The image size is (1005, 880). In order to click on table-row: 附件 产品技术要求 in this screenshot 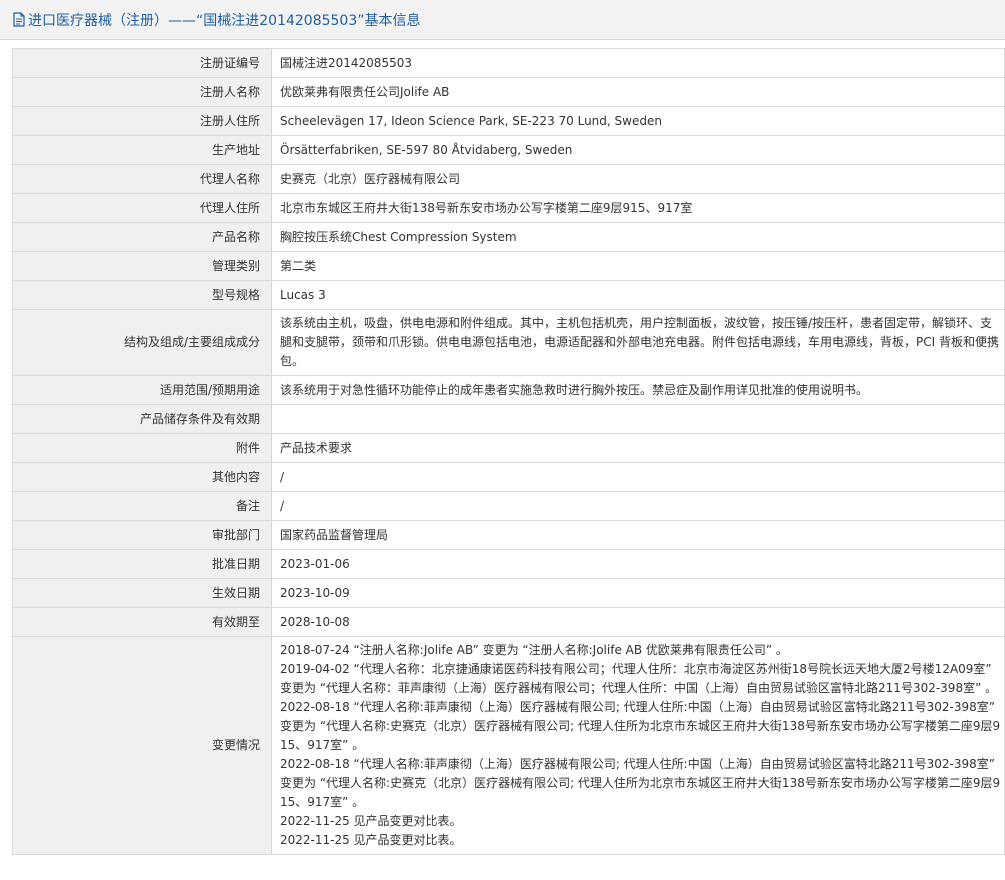, I will do `click(508, 448)`.